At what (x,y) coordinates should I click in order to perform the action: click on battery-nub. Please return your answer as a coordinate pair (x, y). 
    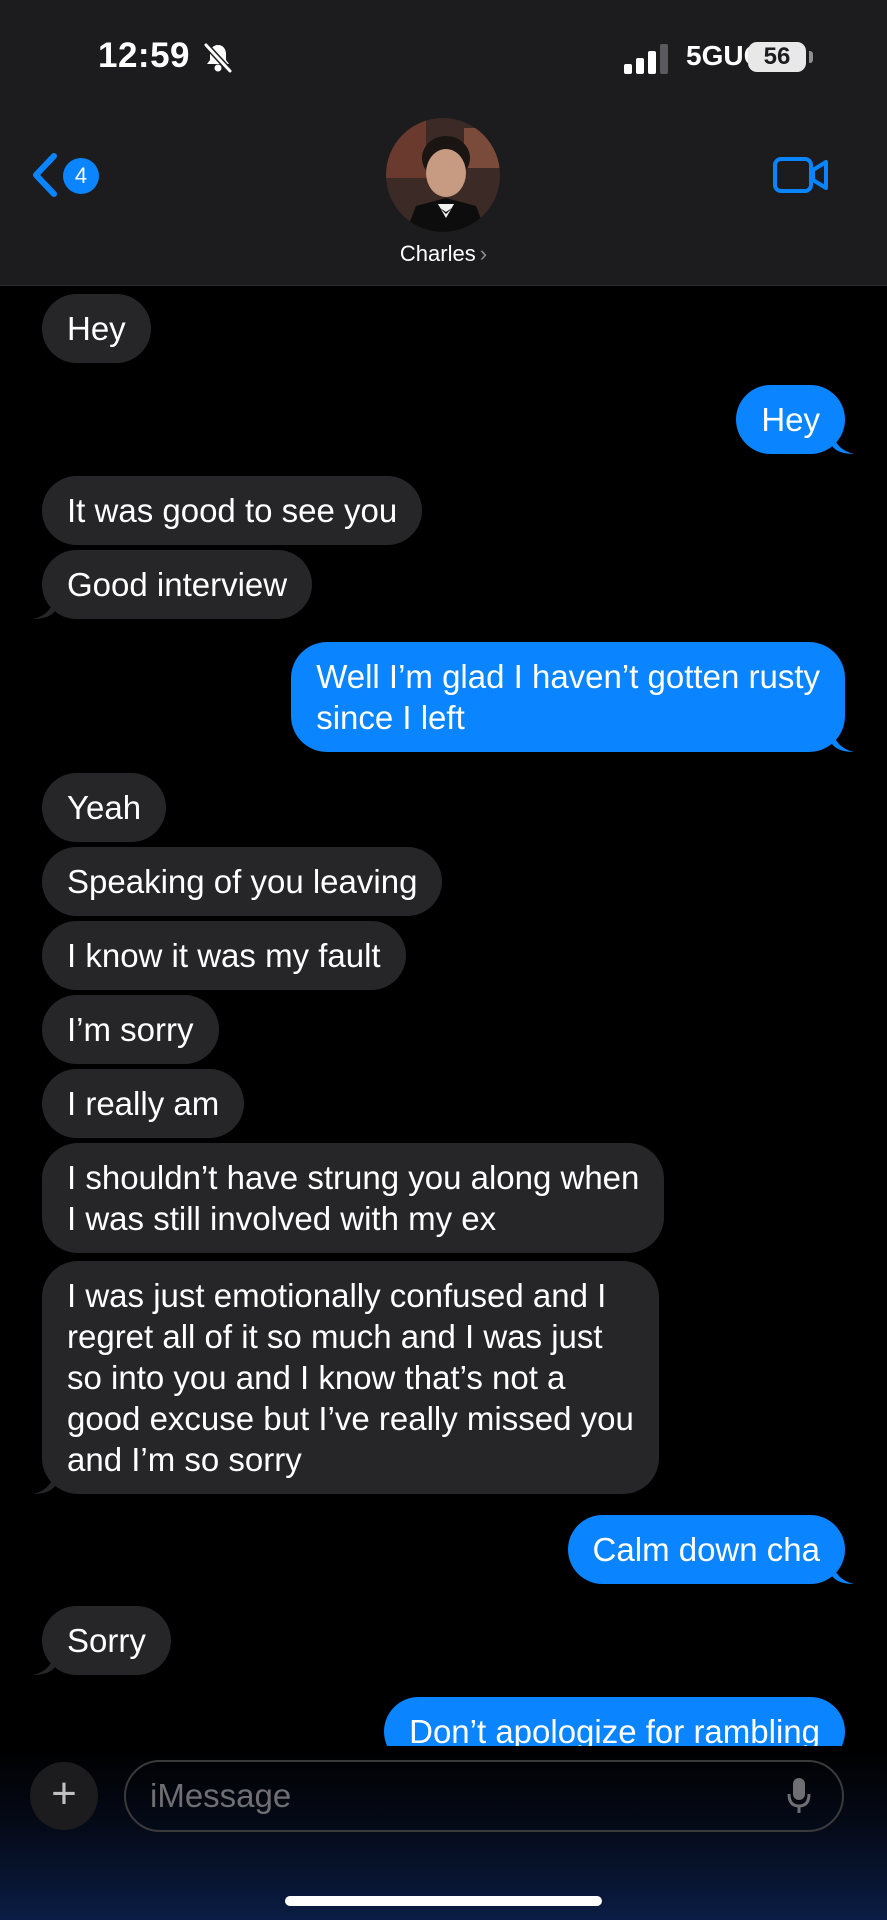
    Looking at the image, I should click on (811, 57).